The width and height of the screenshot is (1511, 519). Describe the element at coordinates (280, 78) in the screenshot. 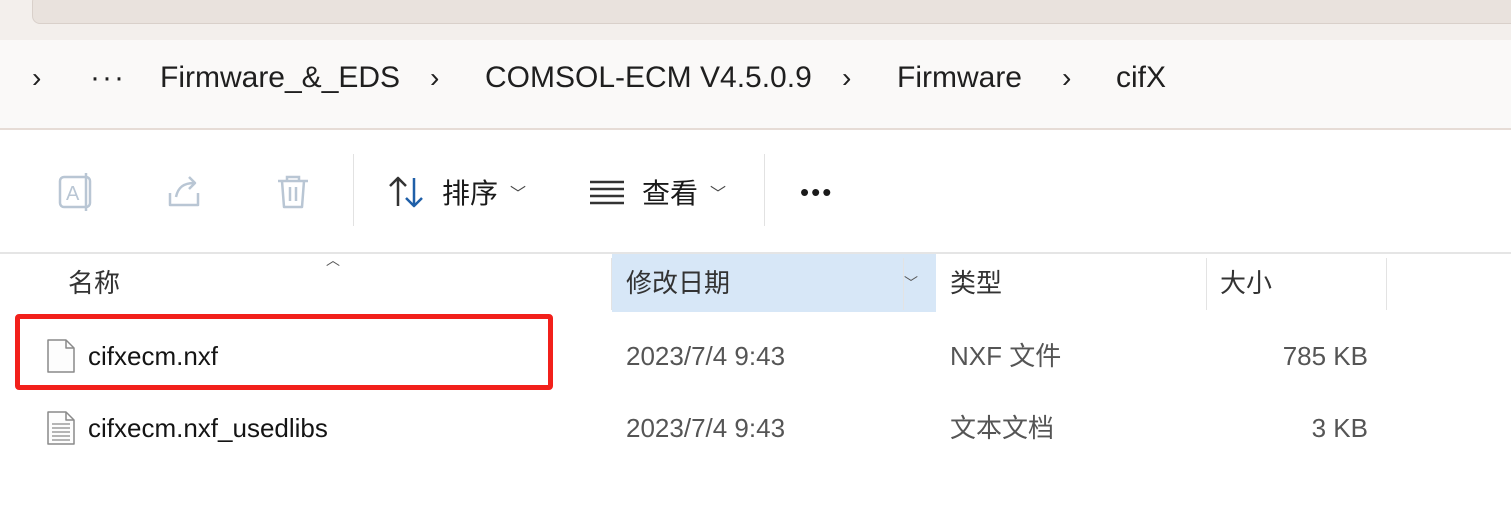

I see `breadcrumb-item-firmware-eds: Firmware_&_EDS` at that location.